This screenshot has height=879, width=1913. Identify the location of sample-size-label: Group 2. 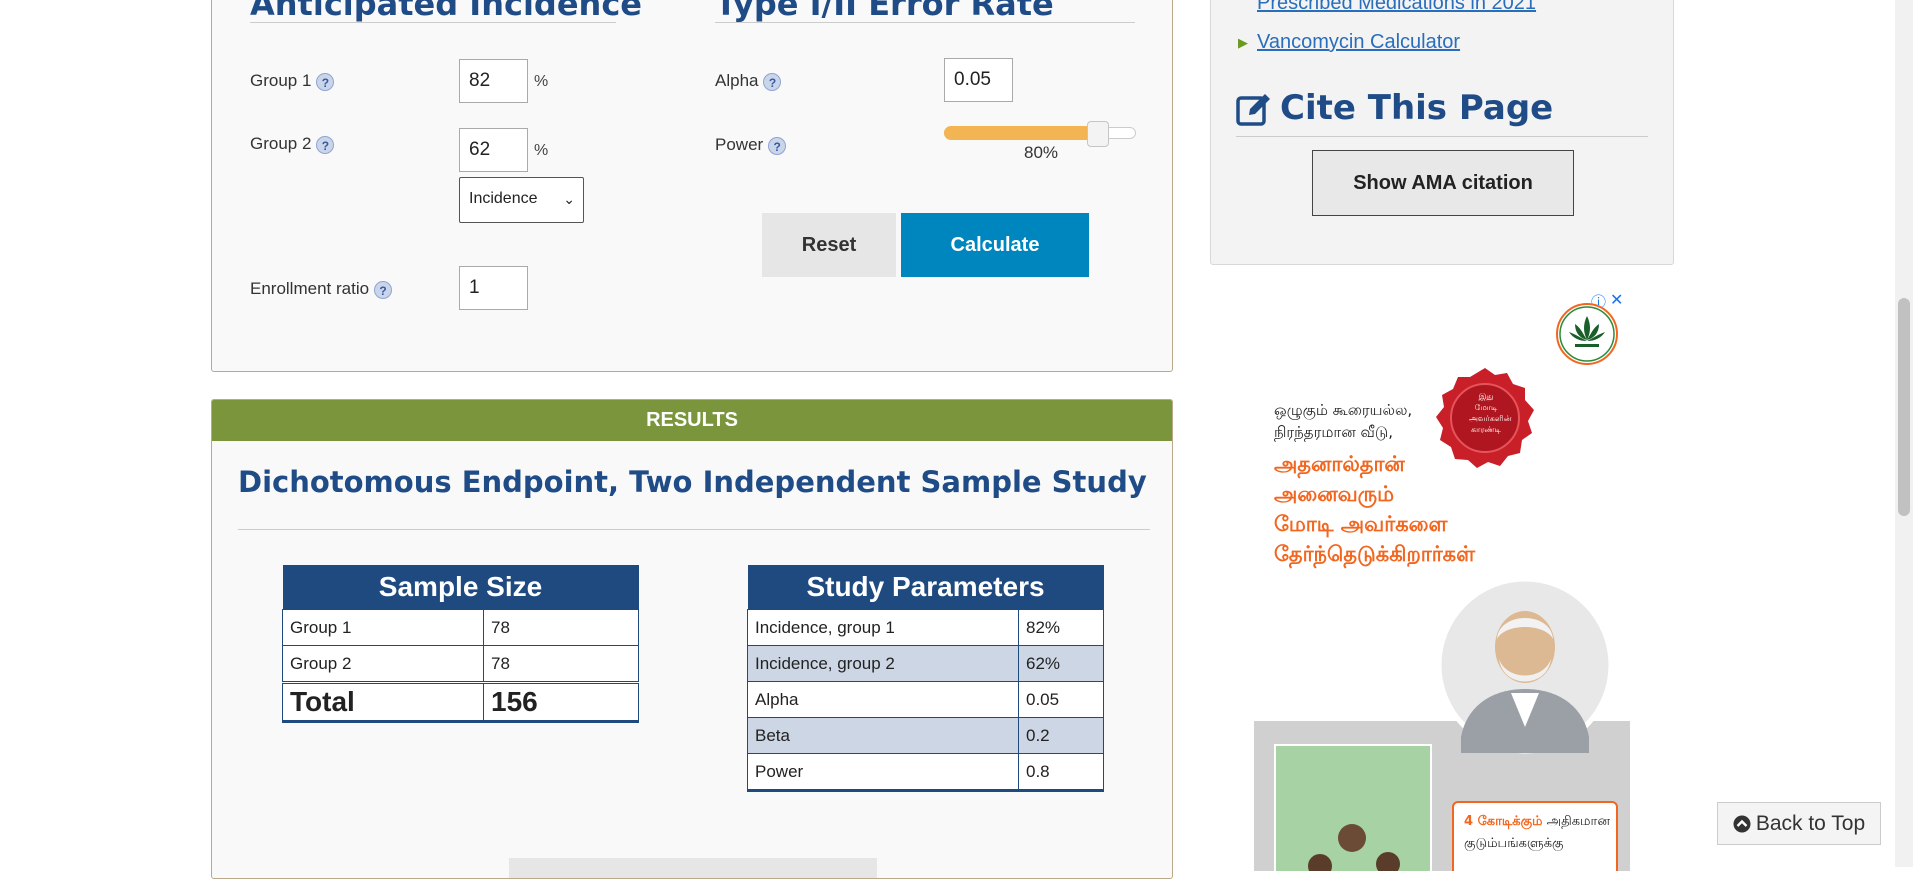
(383, 664).